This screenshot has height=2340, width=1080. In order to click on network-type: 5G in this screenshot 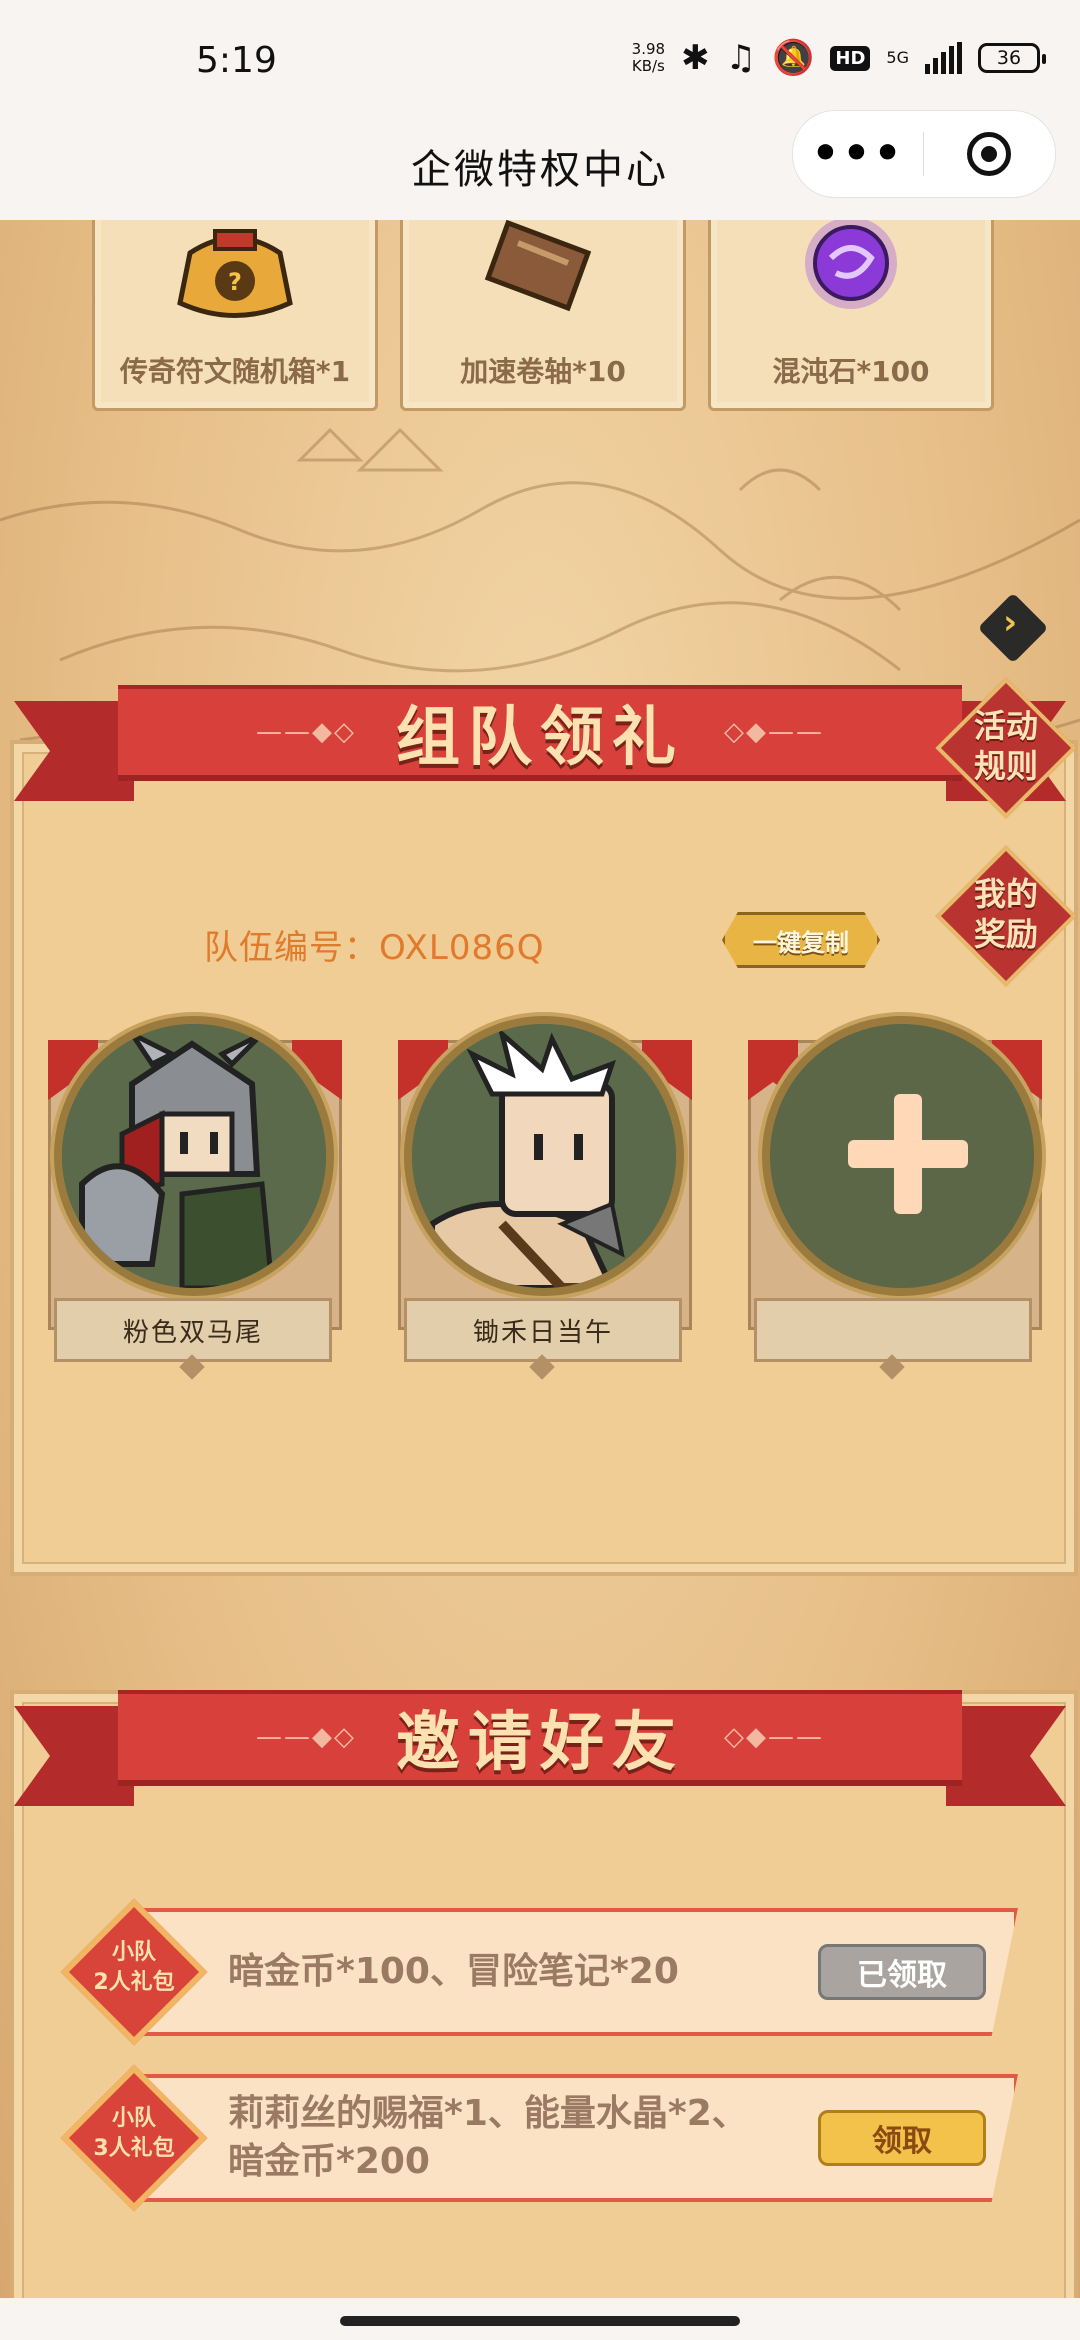, I will do `click(897, 57)`.